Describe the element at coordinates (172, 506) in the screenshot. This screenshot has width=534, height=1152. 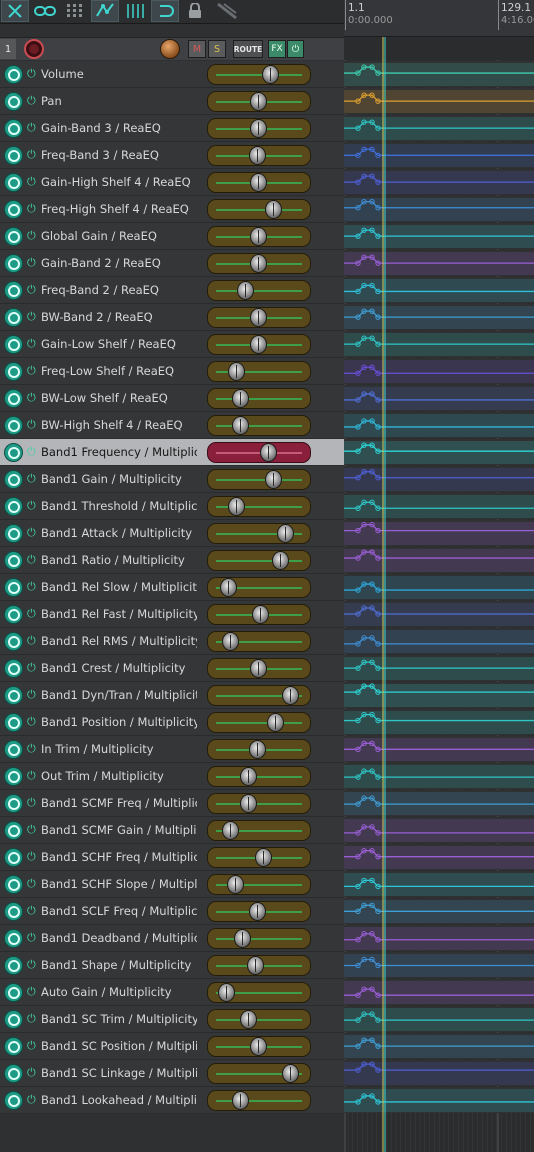
I see `envelope-lane: ⏻ Band1 Threshold / Multiplicity` at that location.